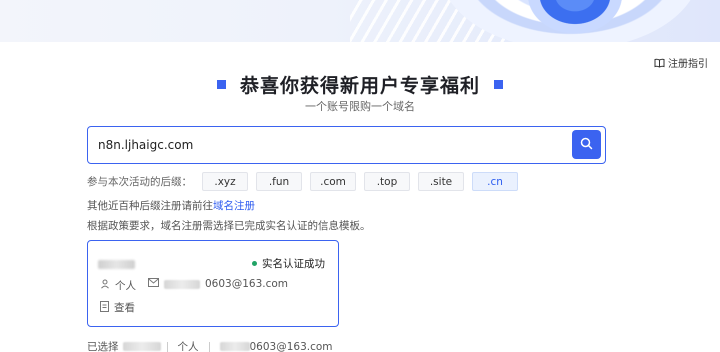  What do you see at coordinates (221, 84) in the screenshot?
I see `title-left-square-icon` at bounding box center [221, 84].